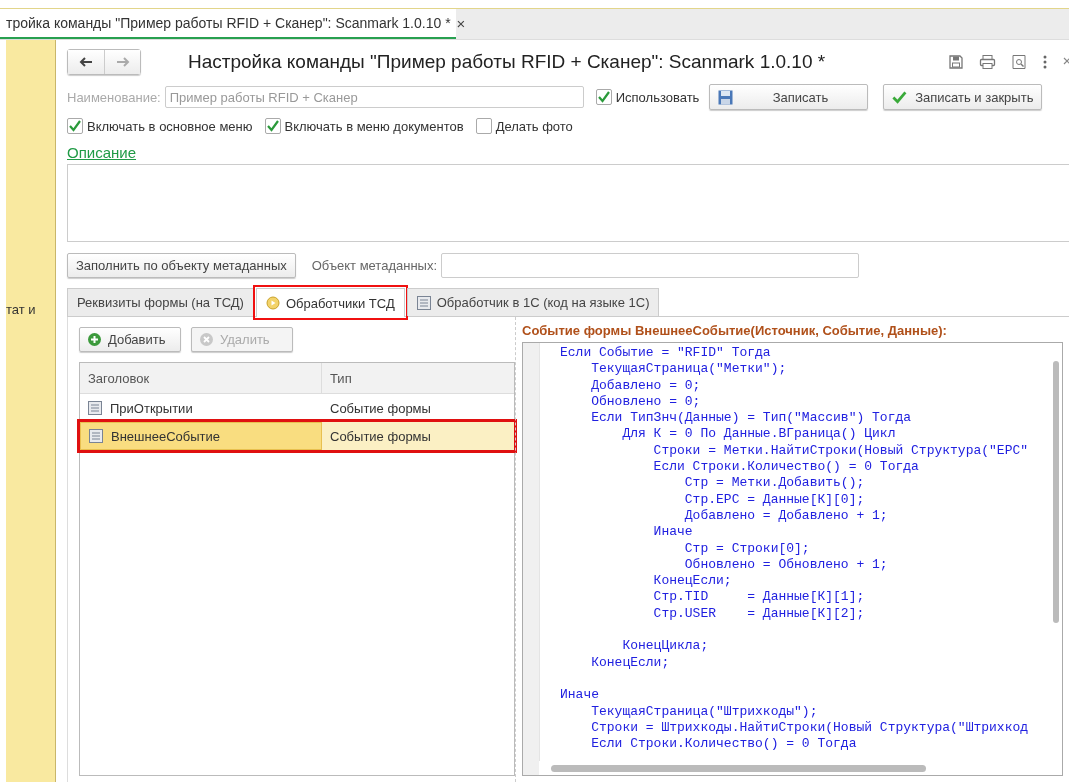 The width and height of the screenshot is (1069, 782). What do you see at coordinates (122, 62) in the screenshot?
I see `right-arrow-icon` at bounding box center [122, 62].